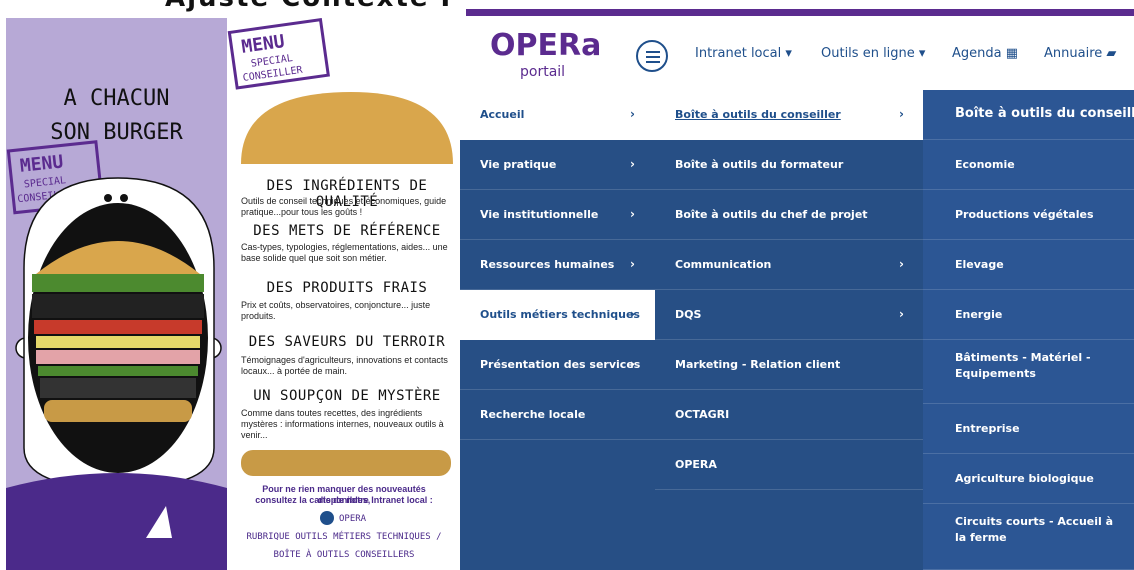 The height and width of the screenshot is (570, 1134). I want to click on burger-character-illustration: MENU SPECIAL CONSEILLER, so click(116, 355).